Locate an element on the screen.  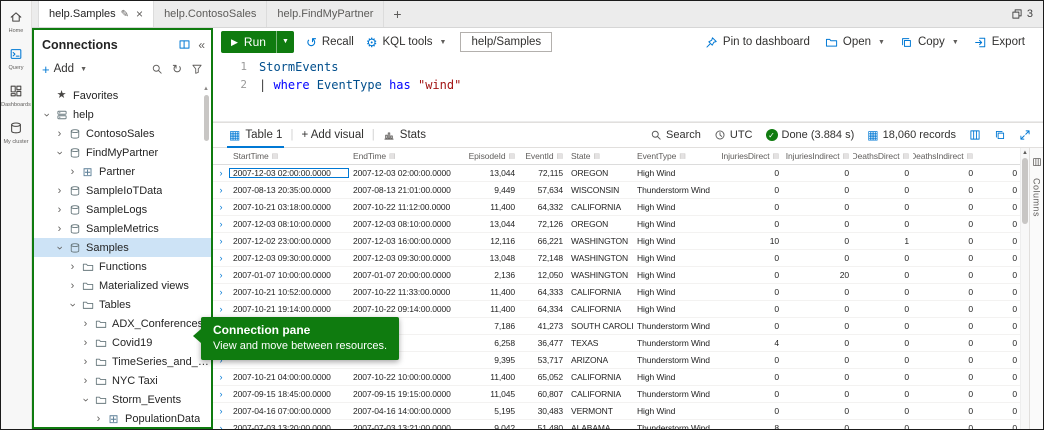
grid-cell: 2007-12-03 02:00:00.0000 is located at coordinates (409, 173).